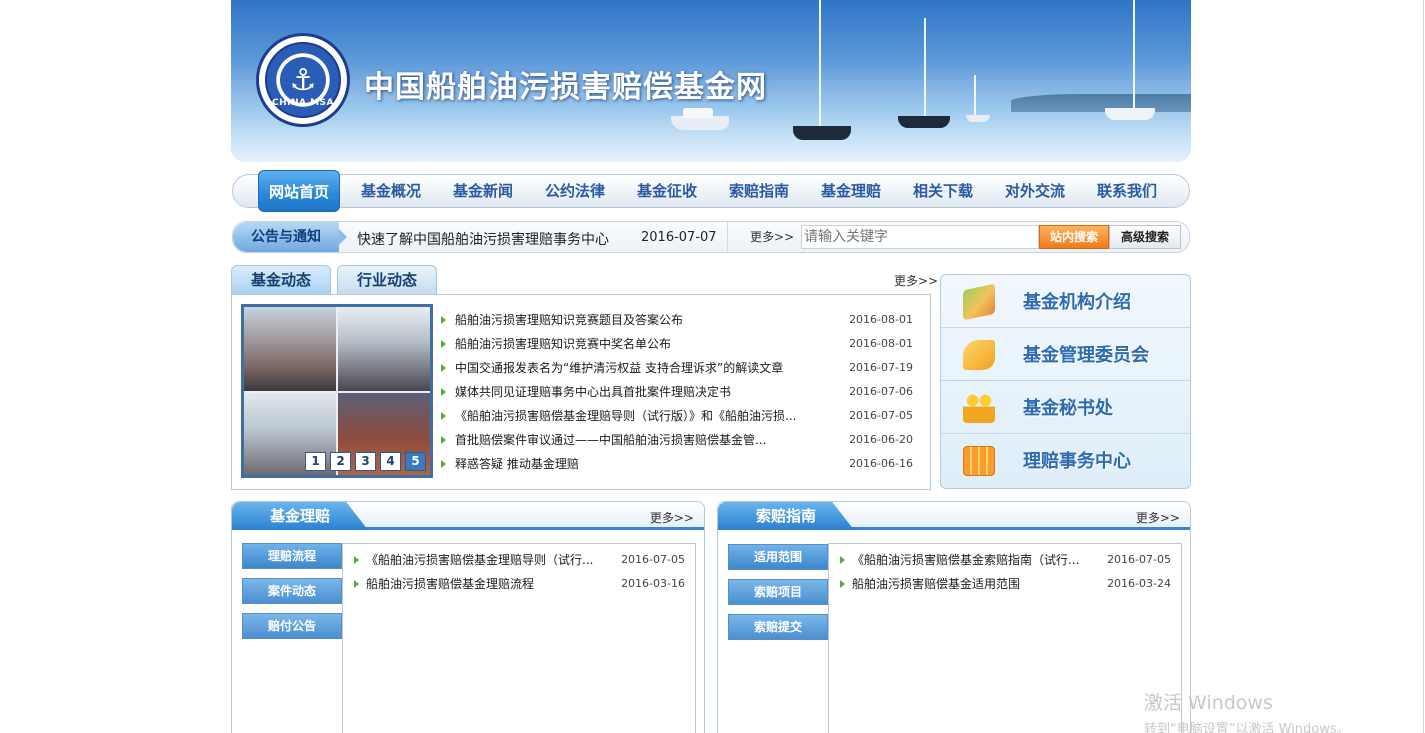 The width and height of the screenshot is (1425, 733). What do you see at coordinates (881, 439) in the screenshot?
I see `news-date: 2016-06-20` at bounding box center [881, 439].